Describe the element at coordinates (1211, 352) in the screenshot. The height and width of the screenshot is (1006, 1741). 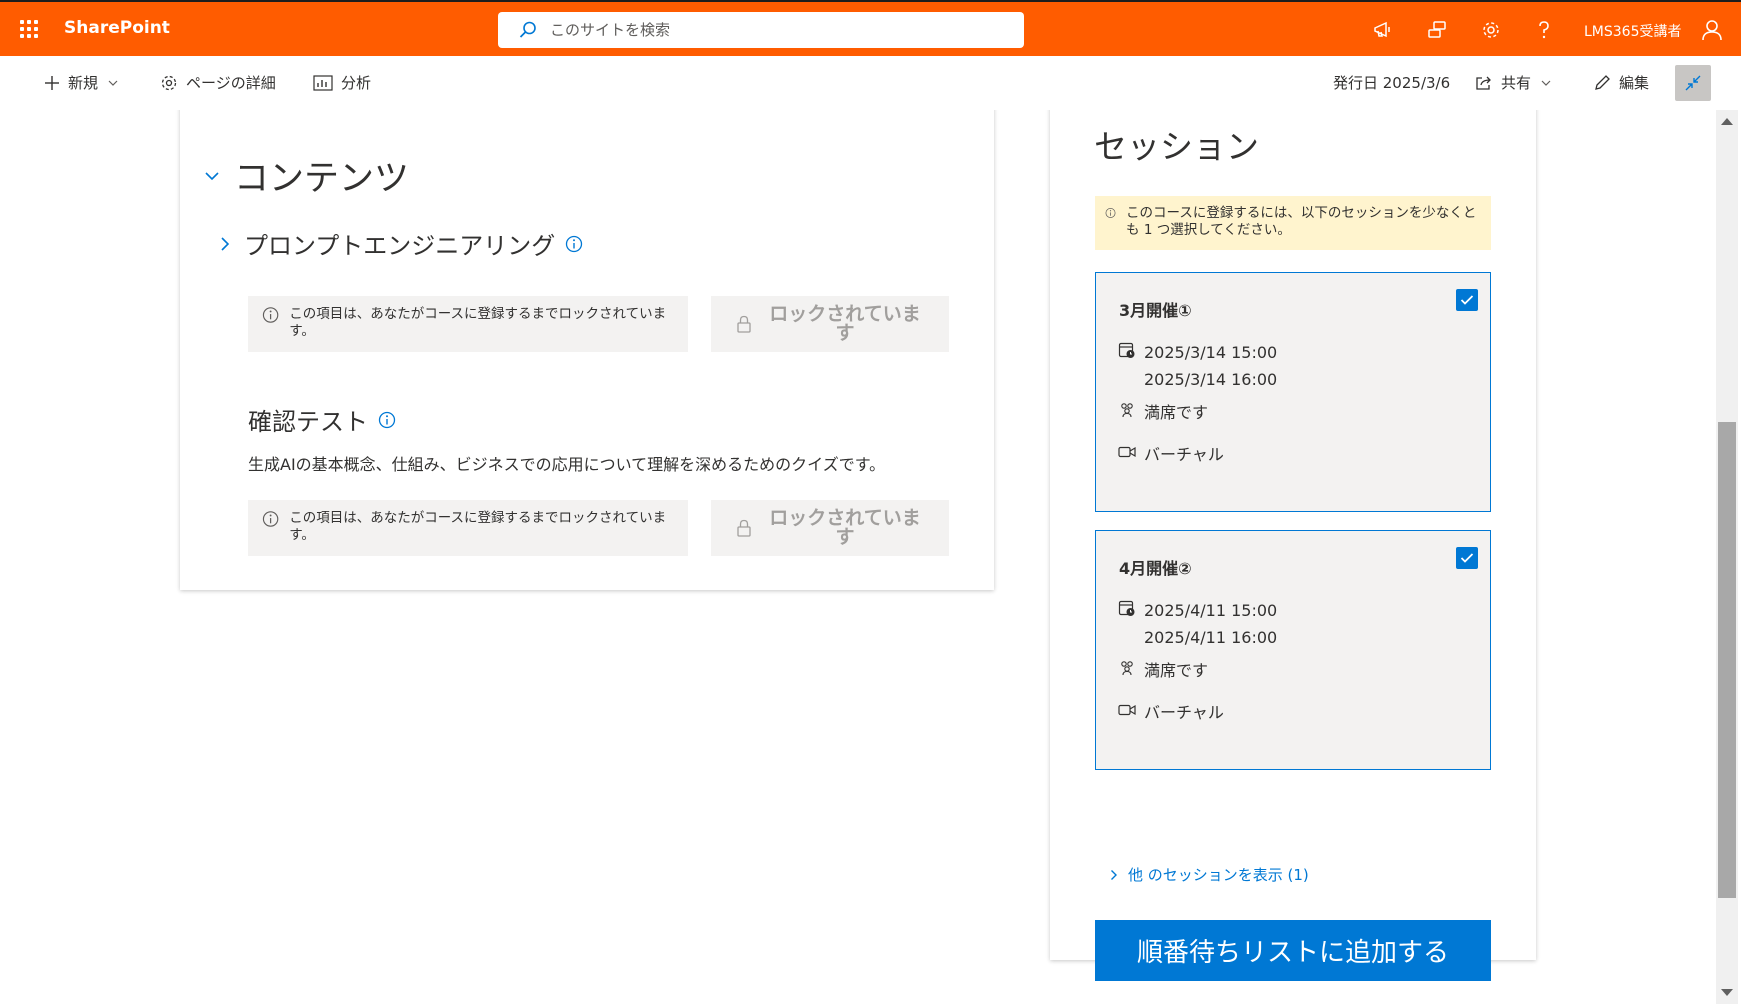
I see `session-start: 2025/3/14 15:00` at that location.